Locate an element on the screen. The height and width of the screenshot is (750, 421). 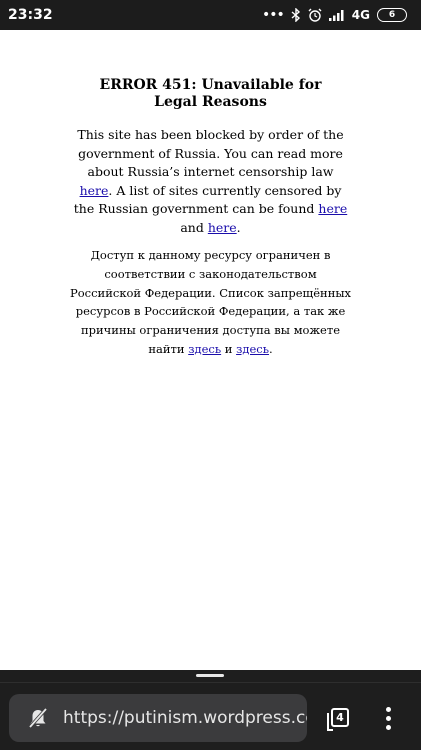
tabs-button: 4 is located at coordinates (339, 718).